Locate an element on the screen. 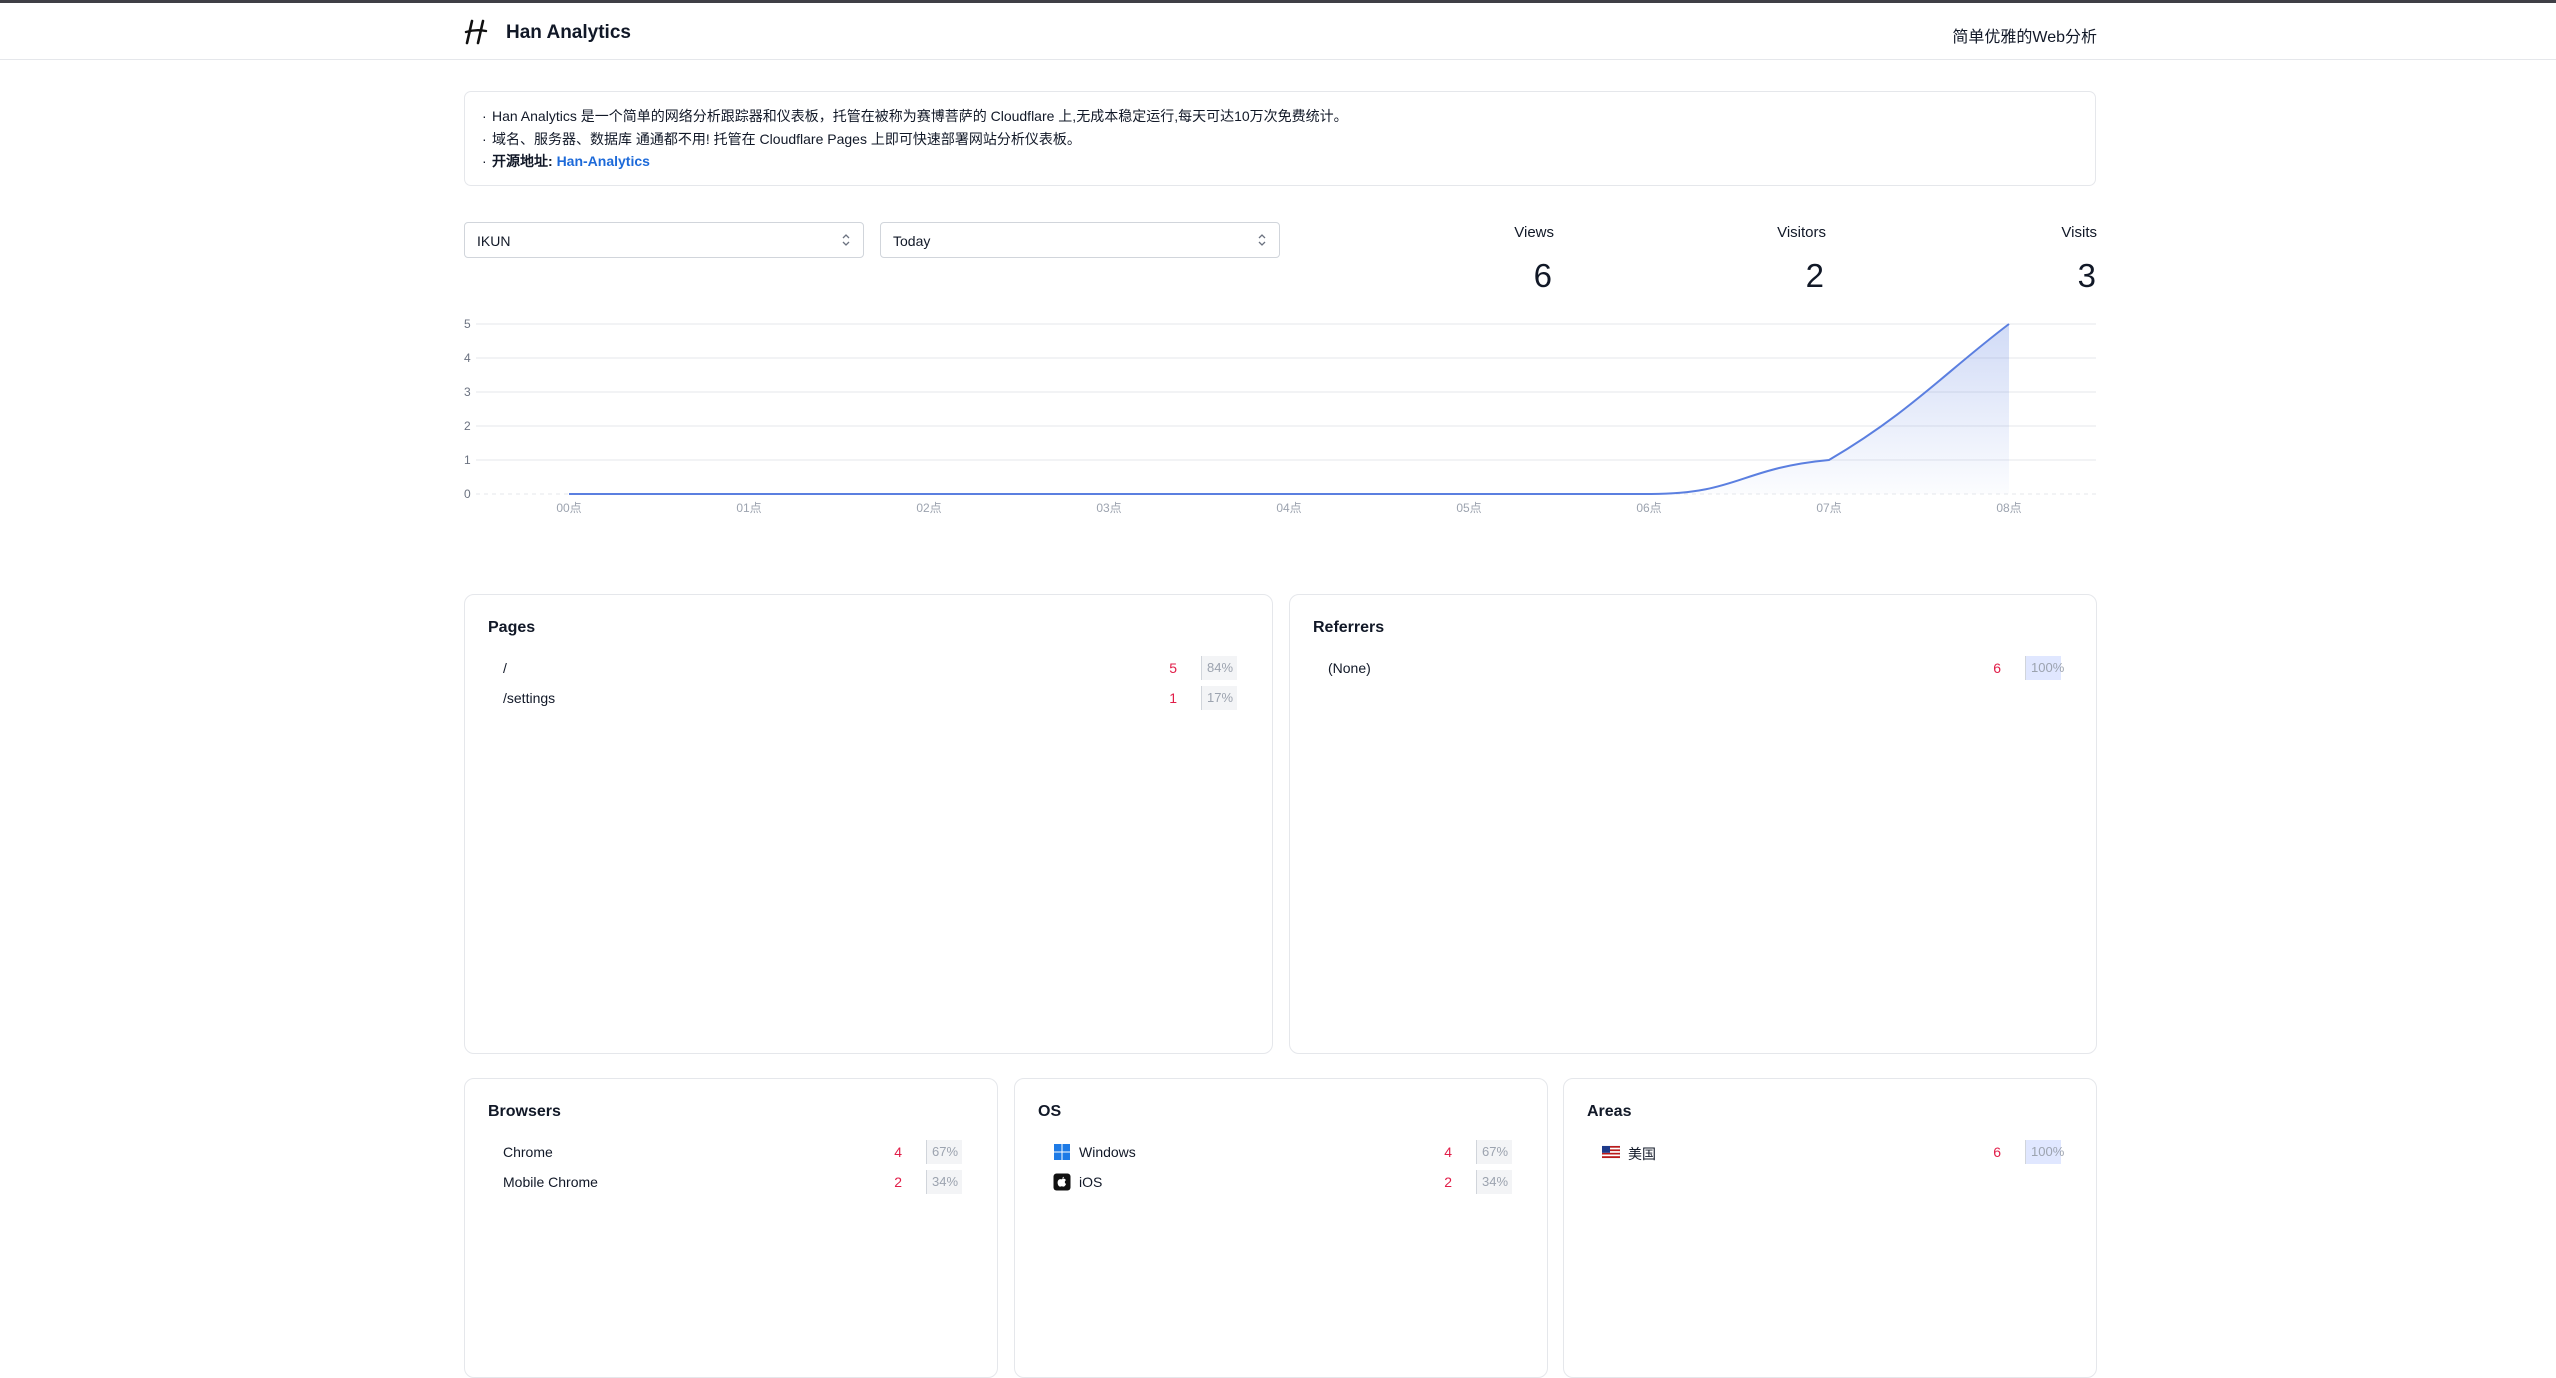  visits-value: 3 is located at coordinates (2086, 275).